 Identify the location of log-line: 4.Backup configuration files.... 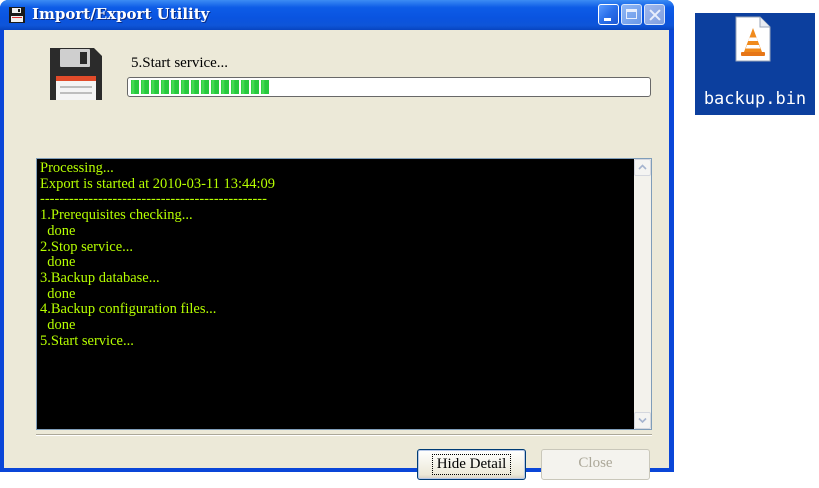
(128, 309).